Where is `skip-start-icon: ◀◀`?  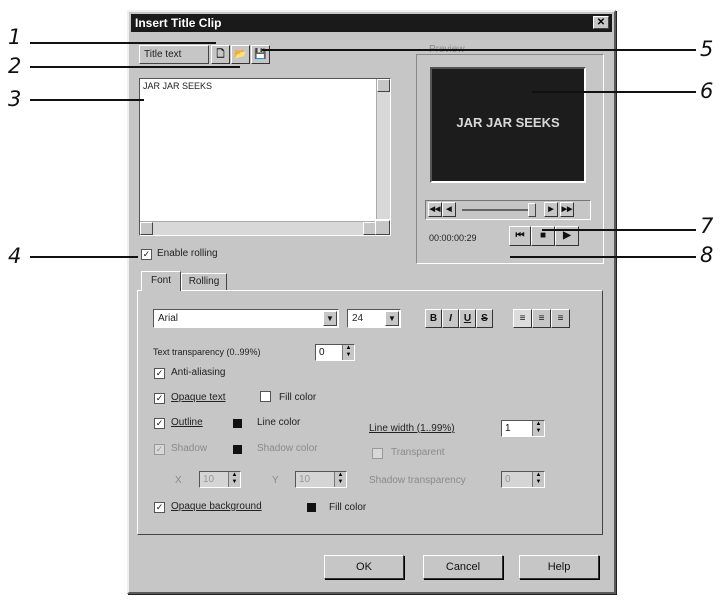 skip-start-icon: ◀◀ is located at coordinates (435, 209).